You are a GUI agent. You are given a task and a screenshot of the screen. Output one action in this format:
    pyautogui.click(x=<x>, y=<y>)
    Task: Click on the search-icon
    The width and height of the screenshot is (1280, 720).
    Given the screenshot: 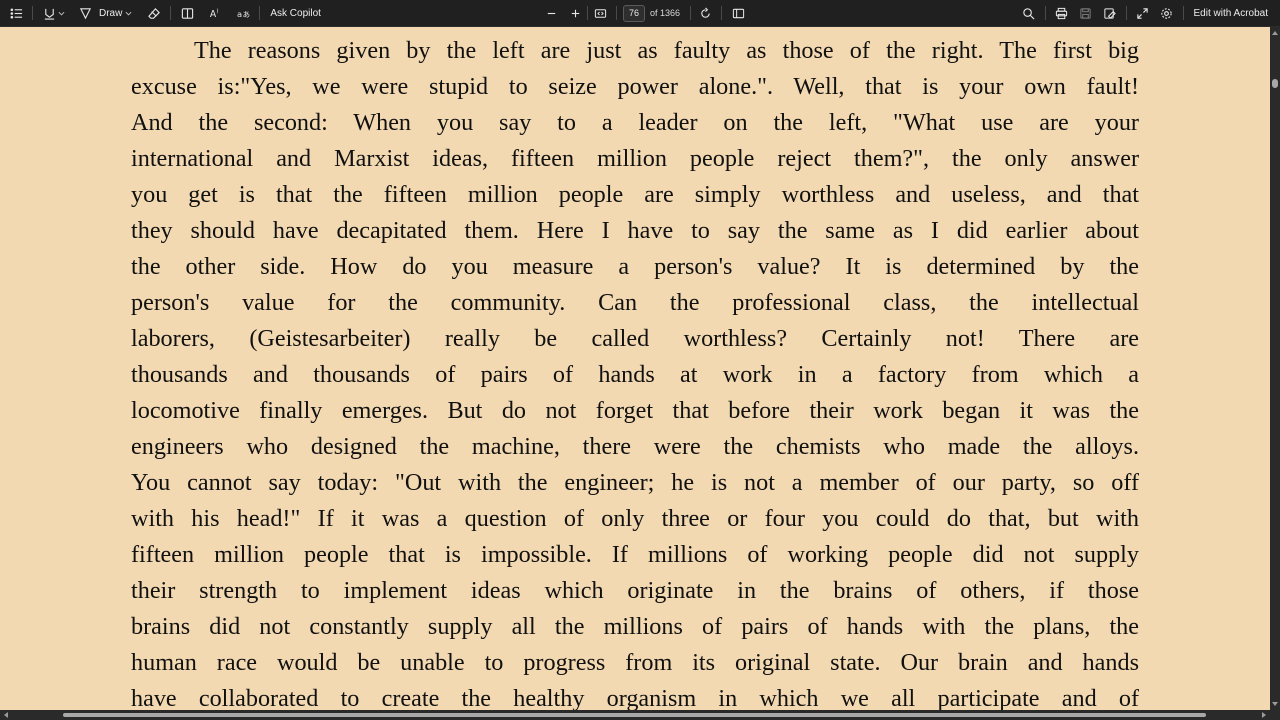 What is the action you would take?
    pyautogui.click(x=1029, y=13)
    